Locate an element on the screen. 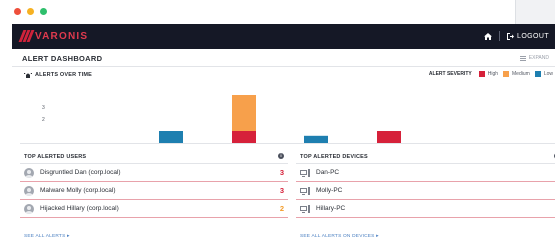 The image size is (555, 241). page-title: ALERT DASHBOARD is located at coordinates (62, 58).